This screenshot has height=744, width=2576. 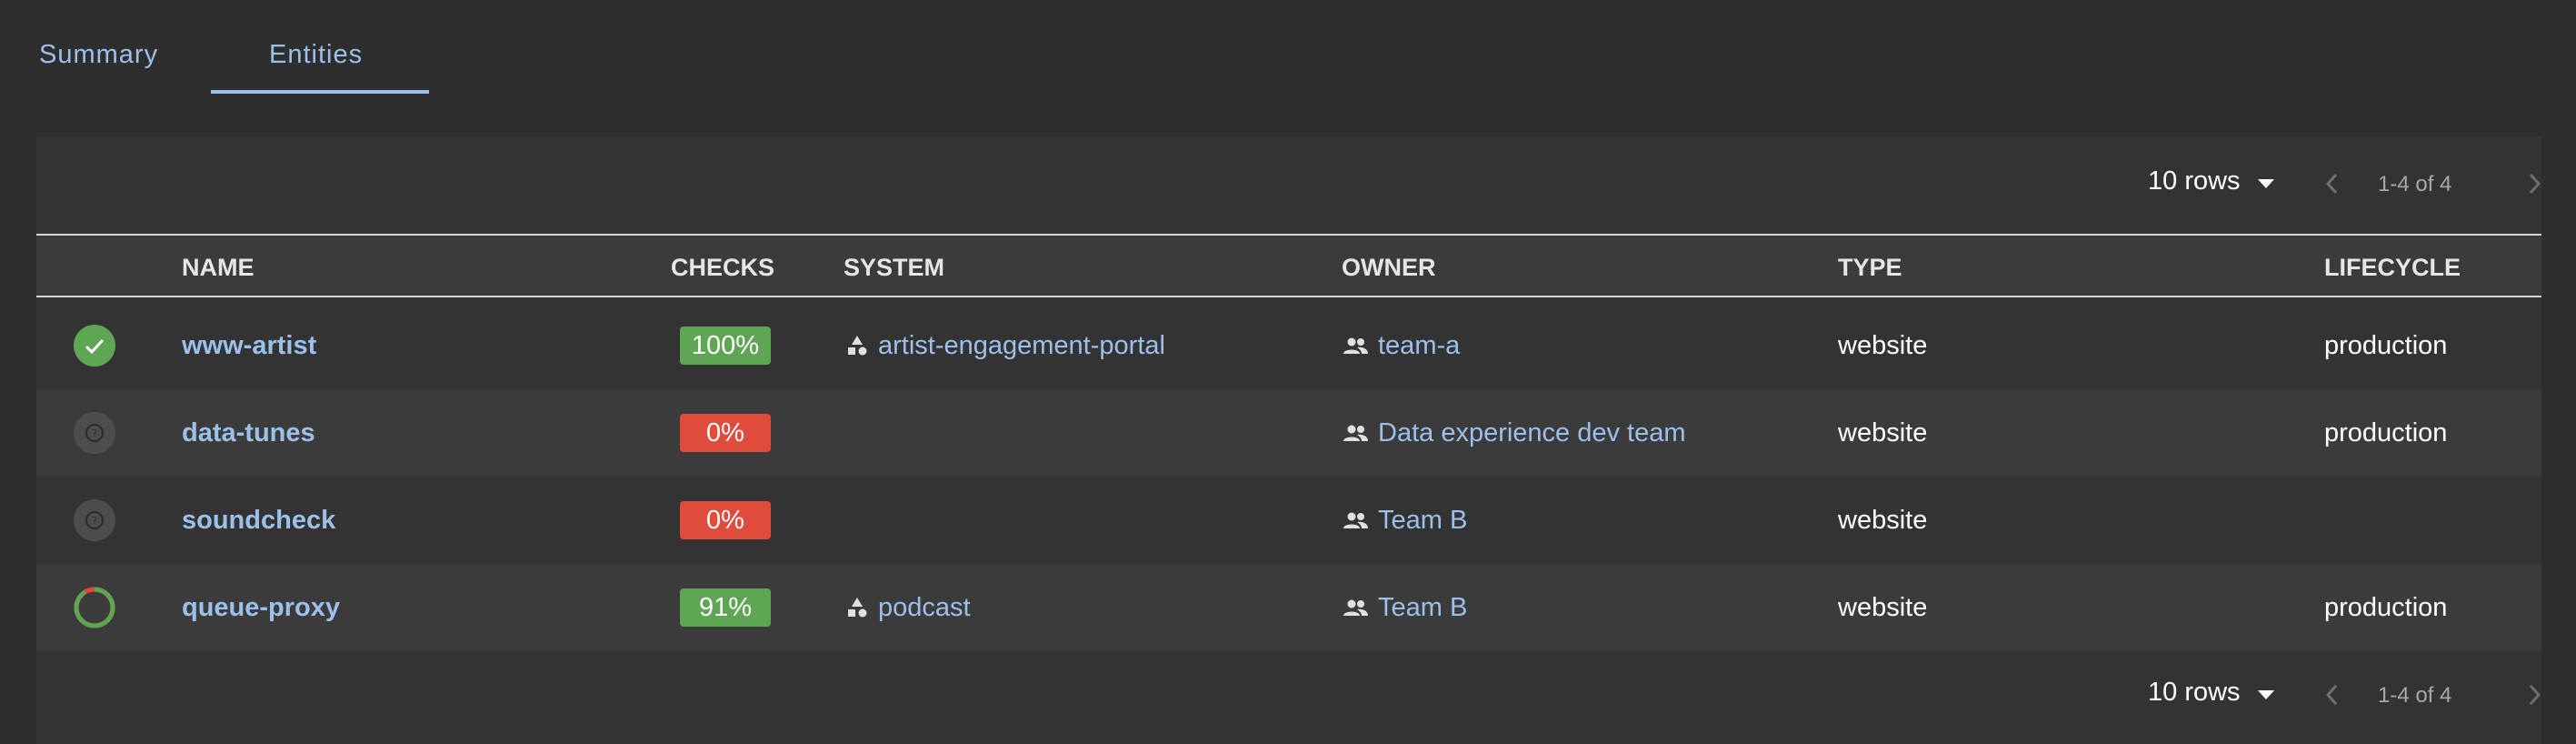 What do you see at coordinates (1288, 520) in the screenshot?
I see `table-row: ? soundcheck 0% Team B website` at bounding box center [1288, 520].